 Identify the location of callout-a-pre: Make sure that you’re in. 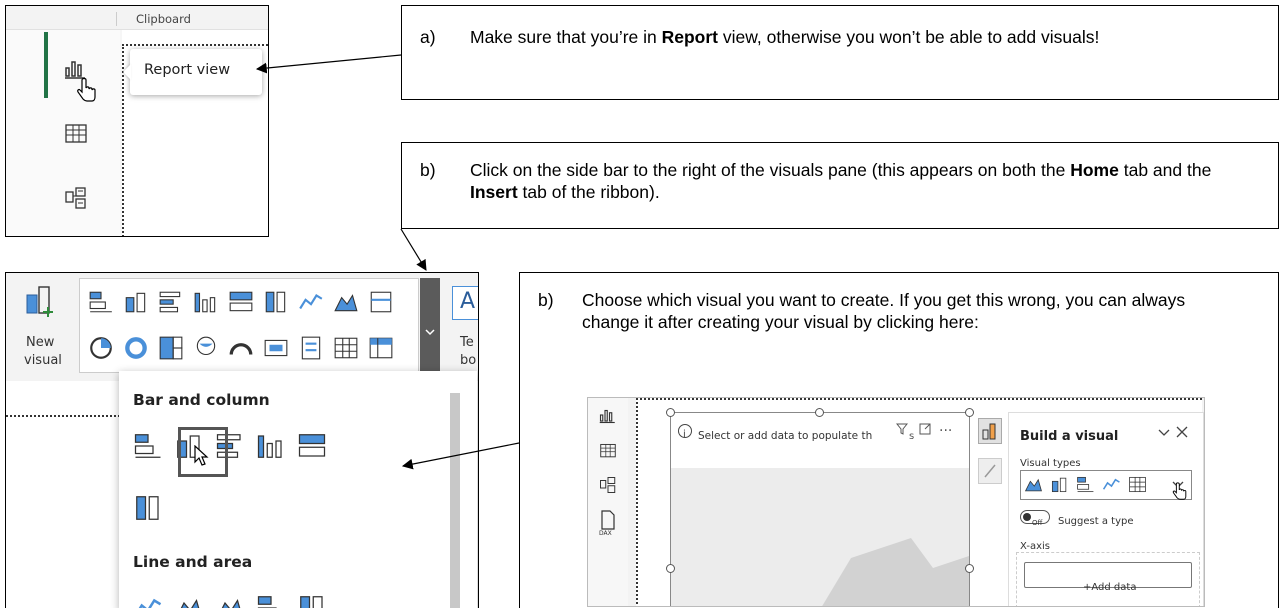
(566, 37).